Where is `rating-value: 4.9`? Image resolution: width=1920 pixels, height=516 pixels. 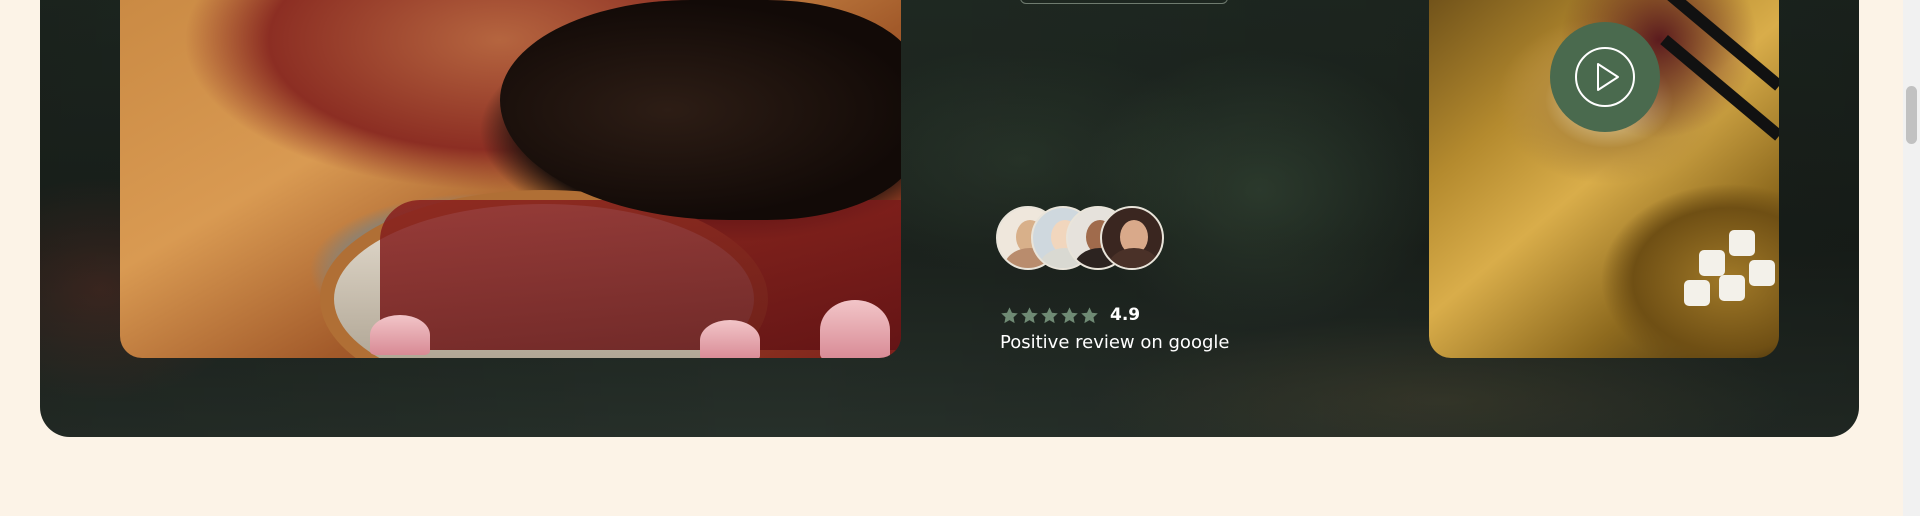
rating-value: 4.9 is located at coordinates (1125, 315).